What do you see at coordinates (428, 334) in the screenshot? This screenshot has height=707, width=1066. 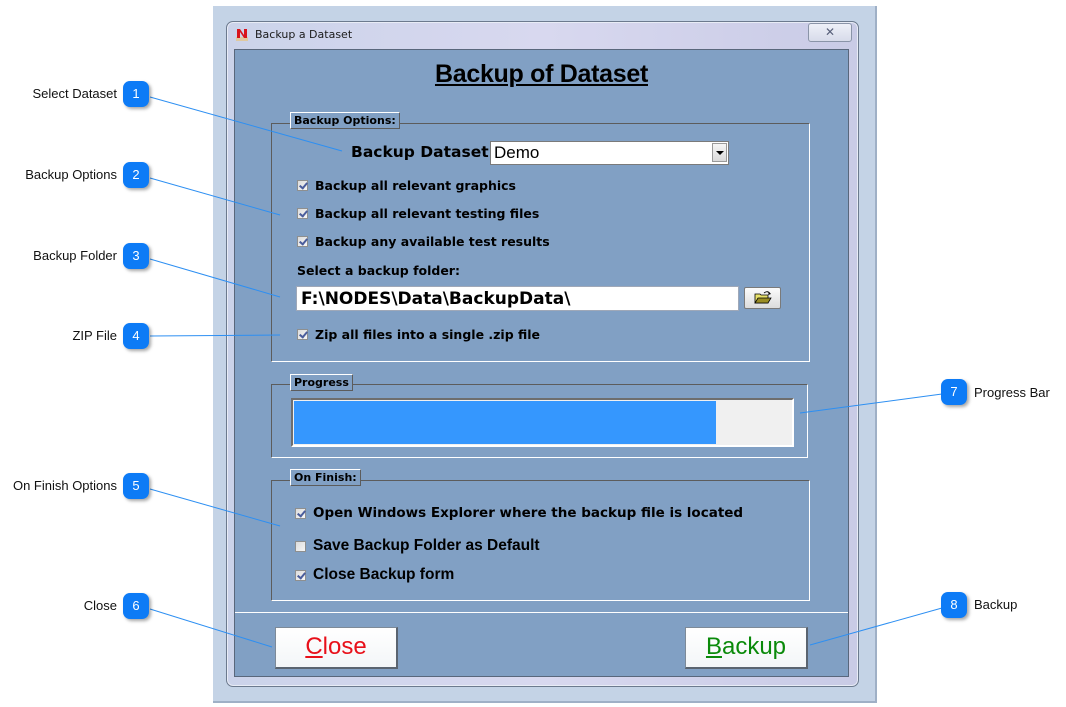 I see `checkbox-label: Zip all files into a single .zip file` at bounding box center [428, 334].